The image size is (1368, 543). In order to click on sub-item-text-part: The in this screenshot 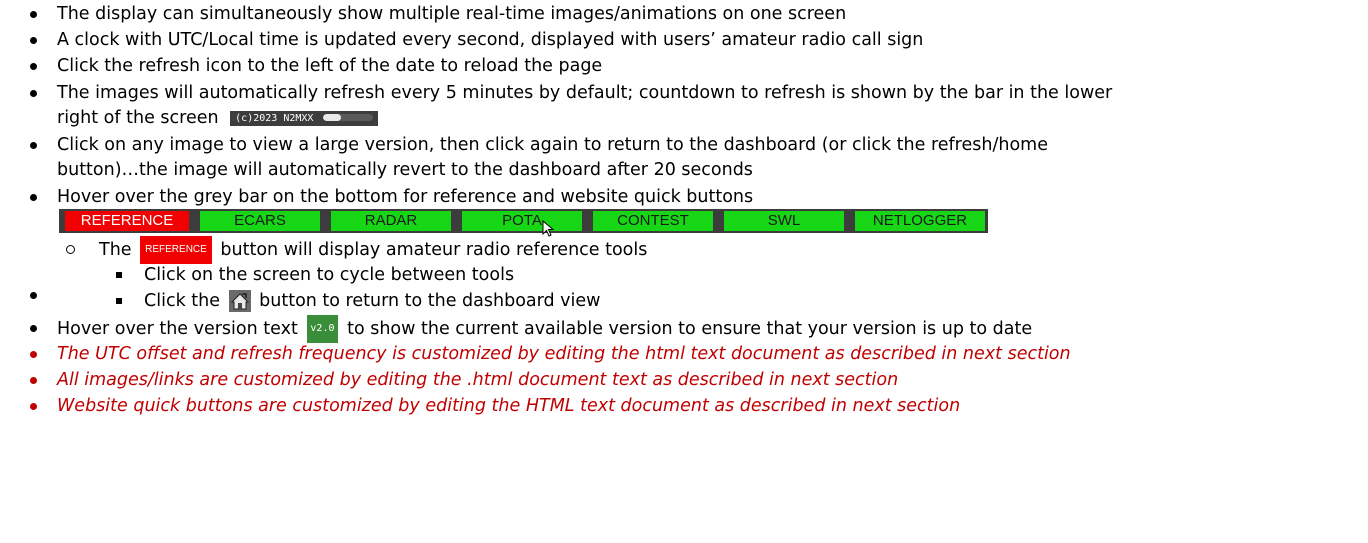, I will do `click(115, 250)`.